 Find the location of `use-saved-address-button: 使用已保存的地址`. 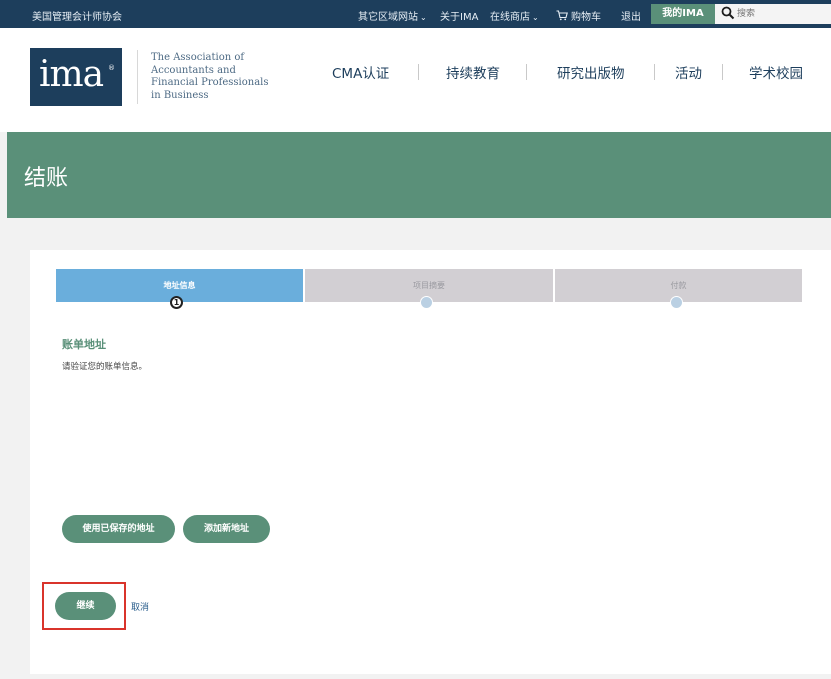

use-saved-address-button: 使用已保存的地址 is located at coordinates (118, 529).